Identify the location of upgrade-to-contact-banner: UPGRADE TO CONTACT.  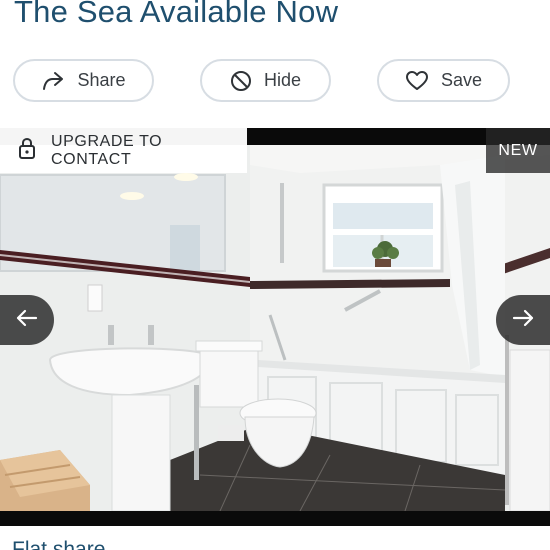
(123, 150).